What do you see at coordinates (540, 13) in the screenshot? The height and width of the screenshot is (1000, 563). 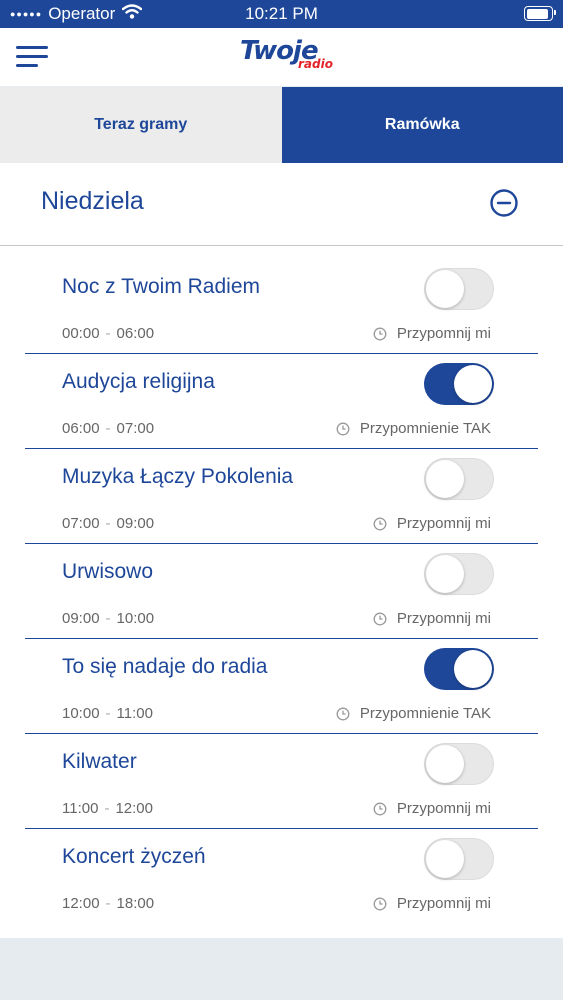 I see `battery-icon` at bounding box center [540, 13].